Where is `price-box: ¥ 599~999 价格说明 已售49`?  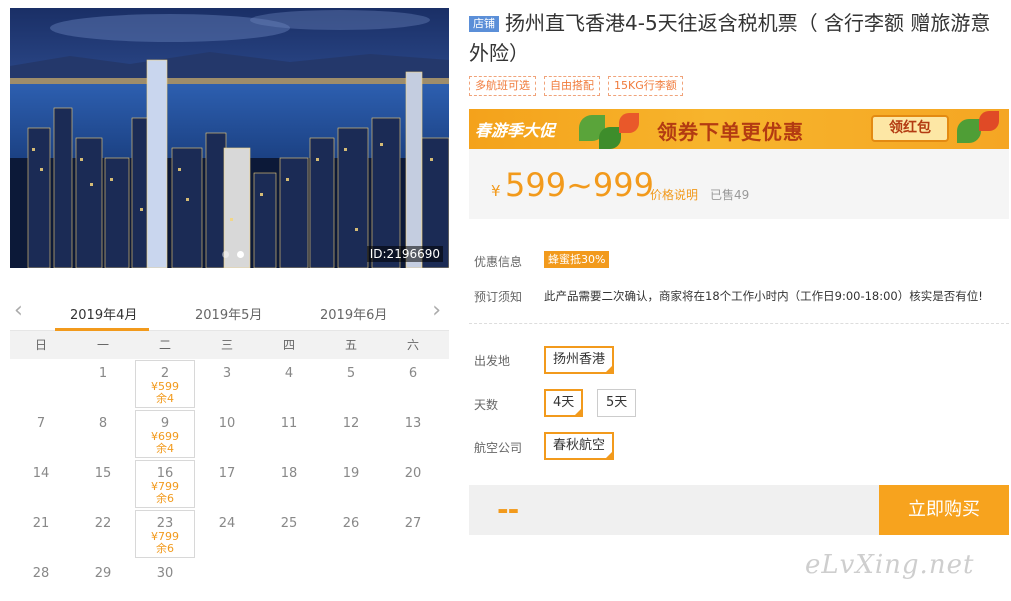
price-box: ¥ 599~999 价格说明 已售49 is located at coordinates (739, 184).